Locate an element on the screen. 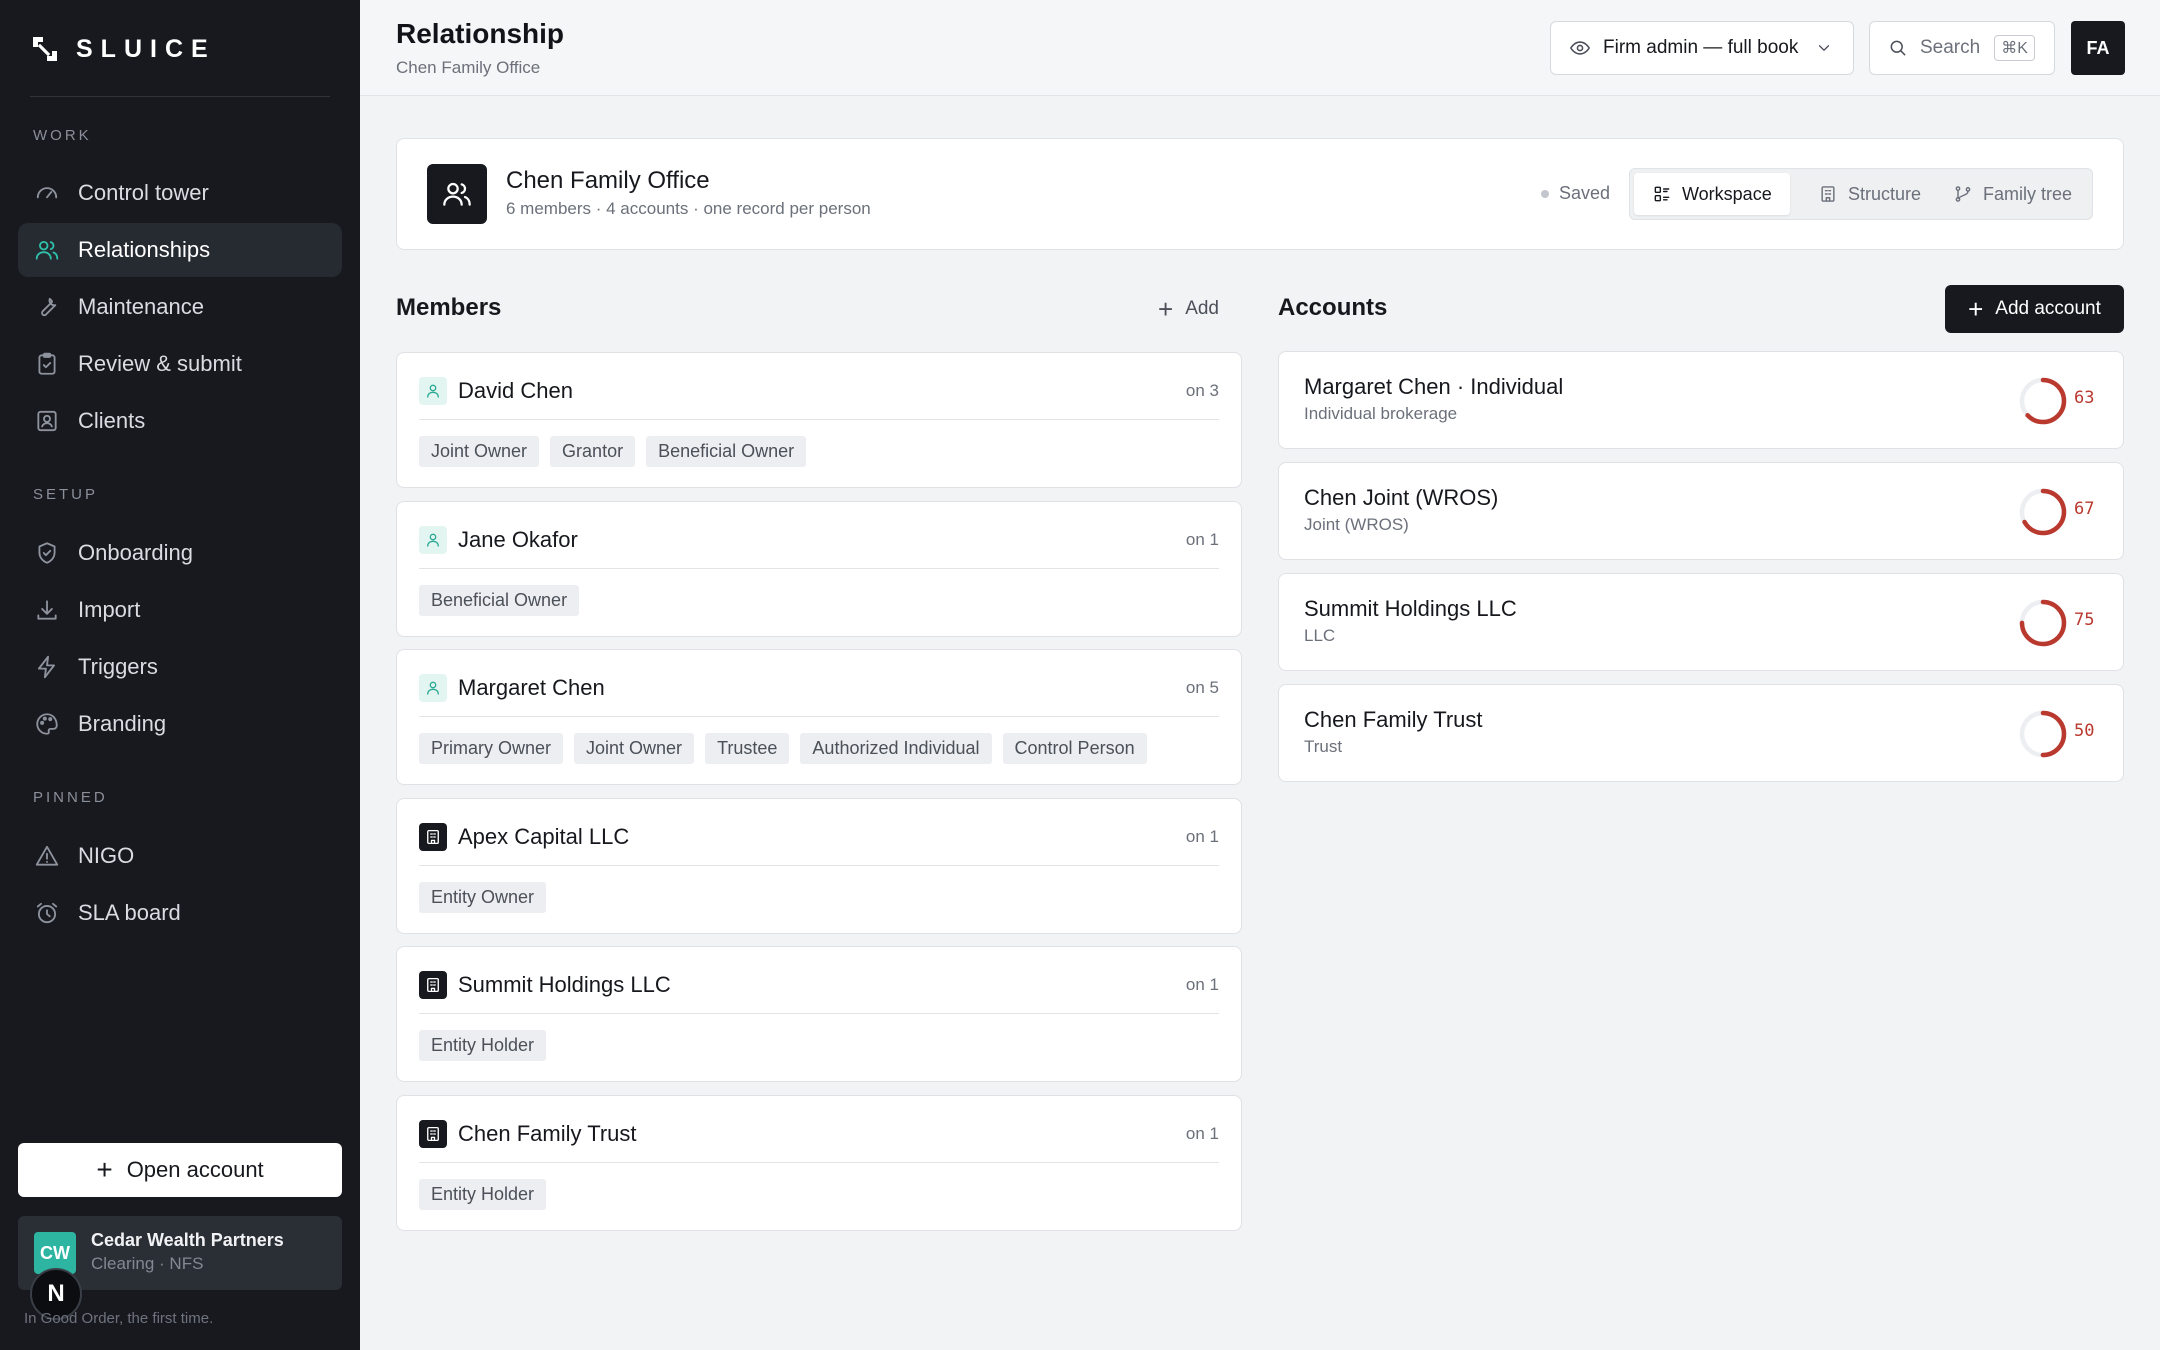 This screenshot has height=1350, width=2160. git-branch-icon is located at coordinates (1963, 194).